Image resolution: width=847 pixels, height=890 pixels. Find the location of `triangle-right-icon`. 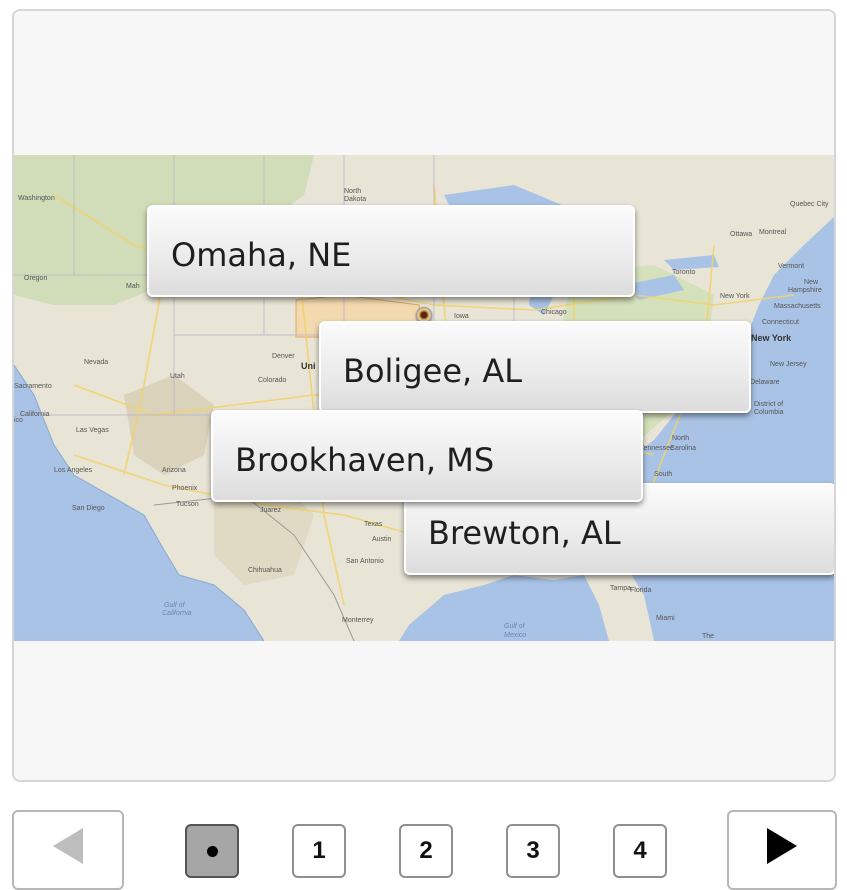

triangle-right-icon is located at coordinates (782, 846).